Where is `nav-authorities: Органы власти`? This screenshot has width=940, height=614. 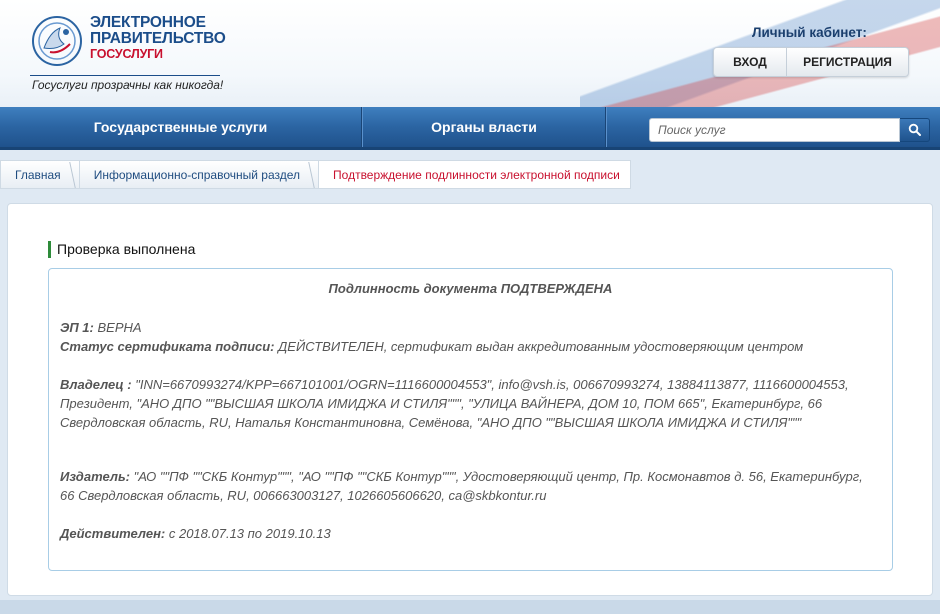 nav-authorities: Органы власти is located at coordinates (484, 127).